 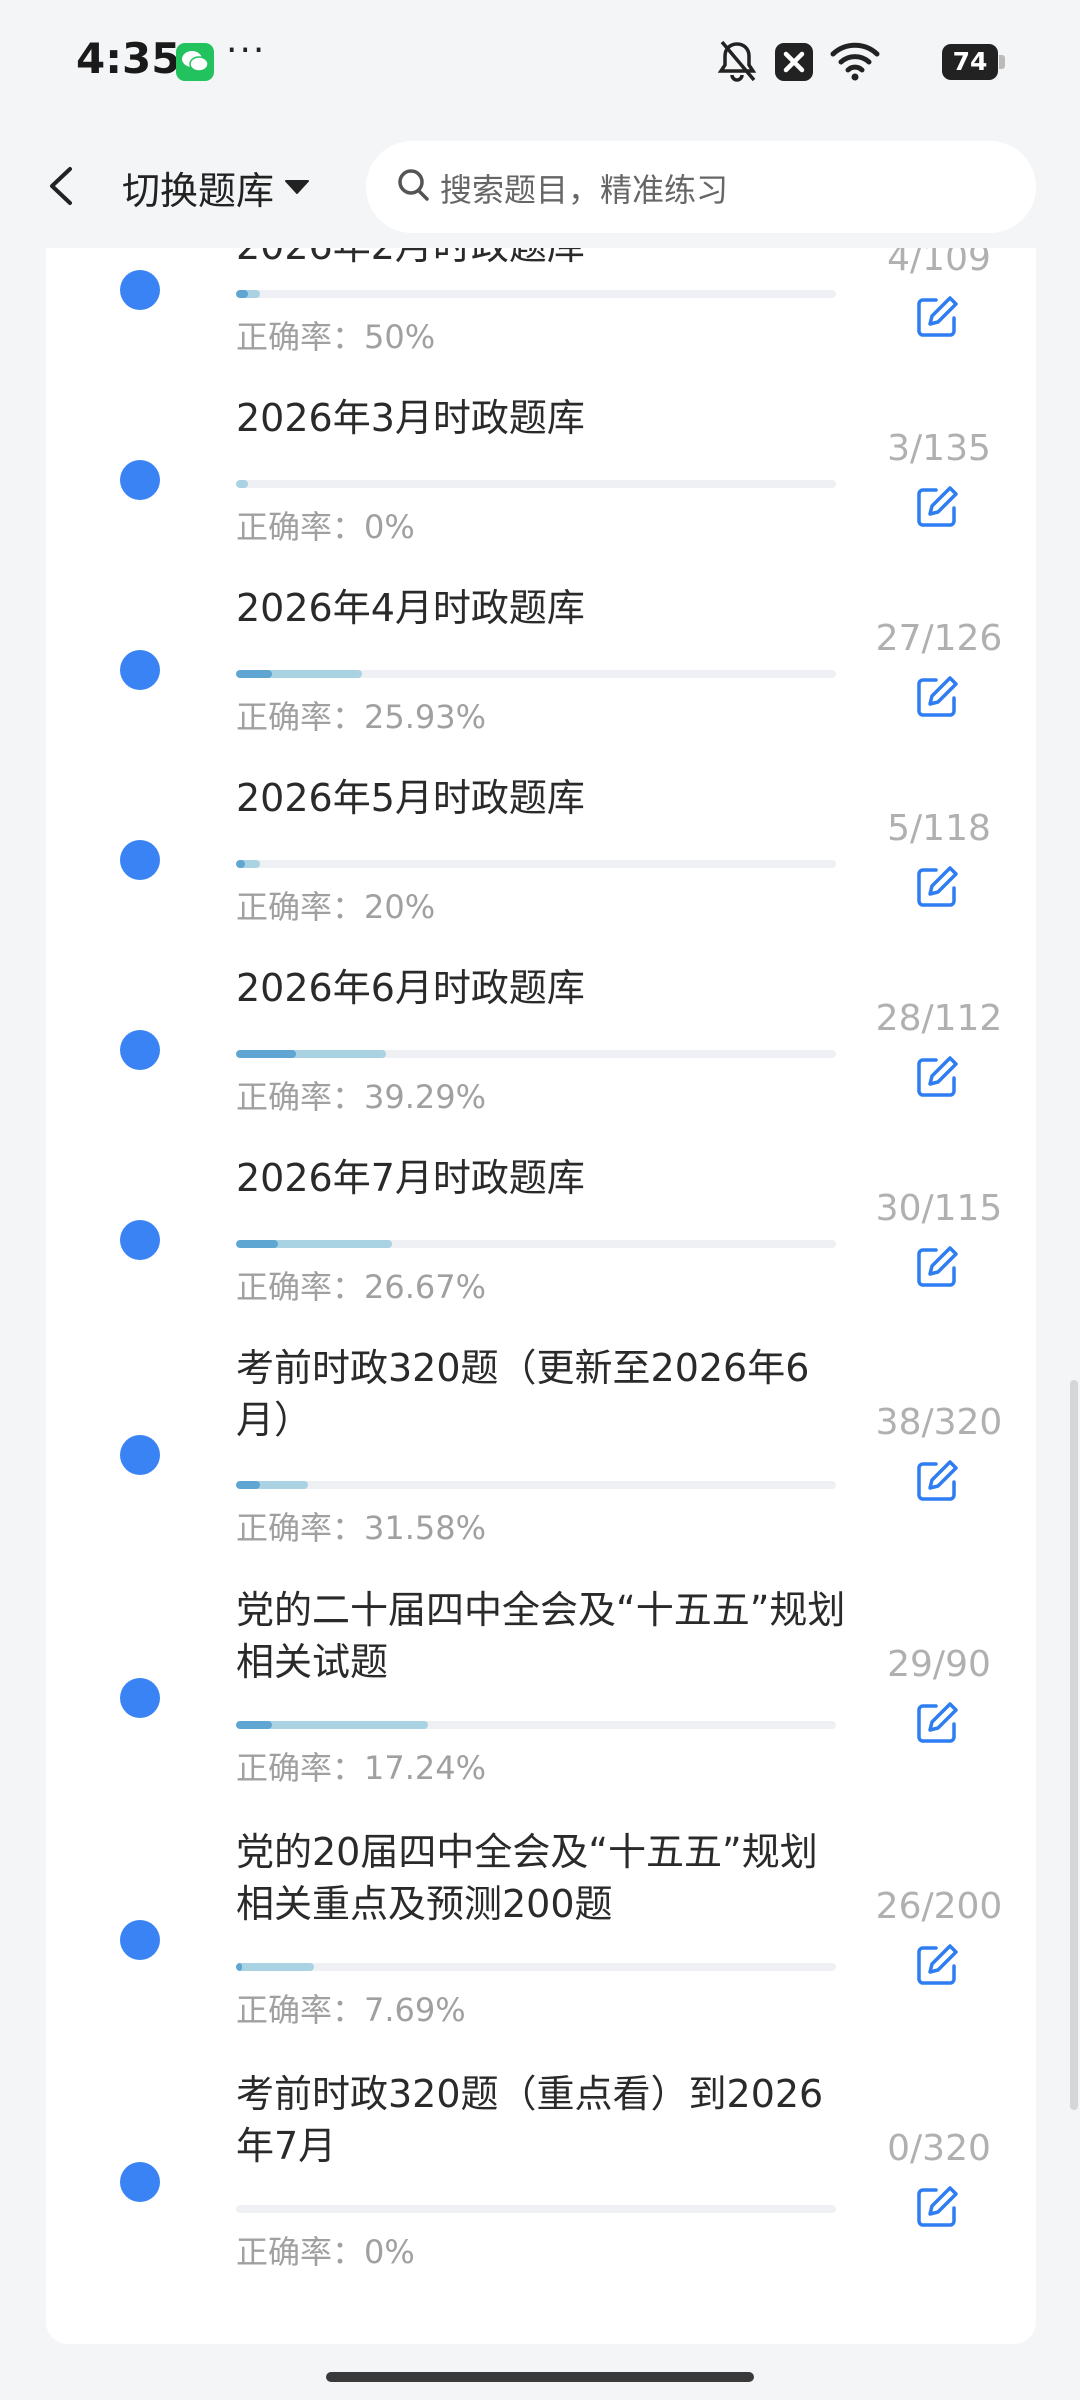 What do you see at coordinates (794, 62) in the screenshot?
I see `close-box-icon` at bounding box center [794, 62].